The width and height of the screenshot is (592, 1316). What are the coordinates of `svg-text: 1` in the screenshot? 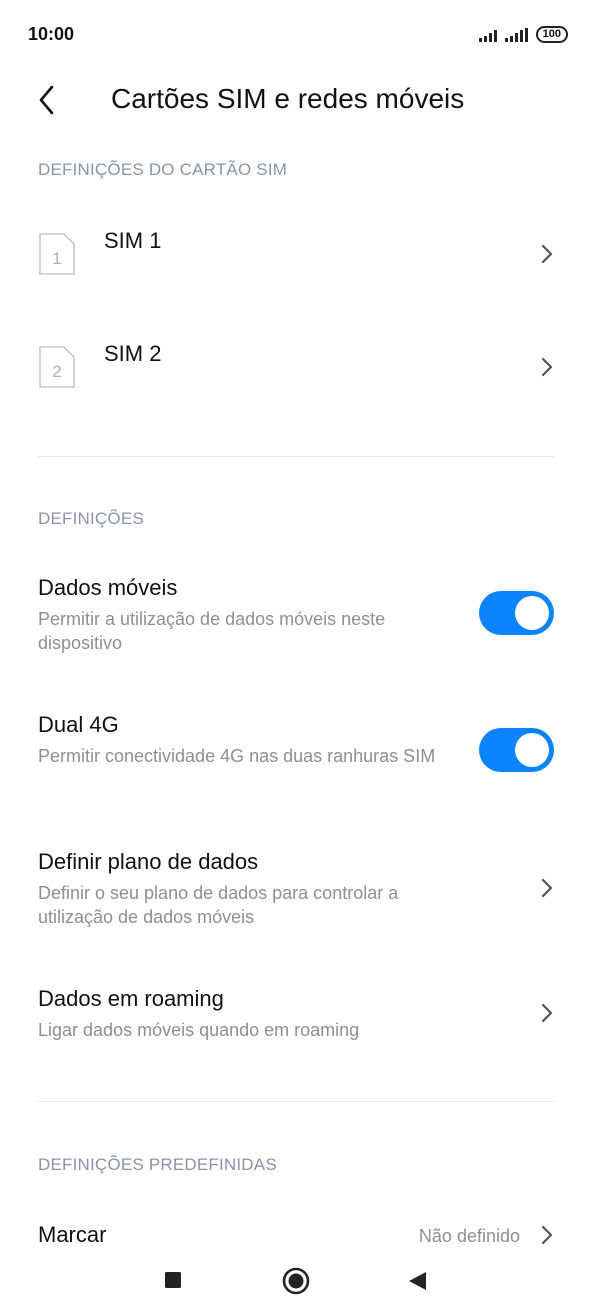 It's located at (56, 258).